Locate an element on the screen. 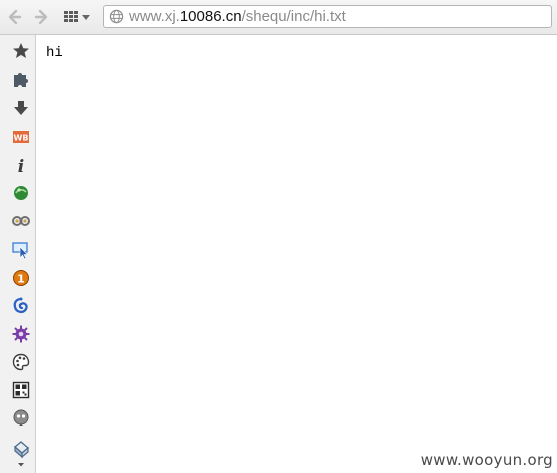 The height and width of the screenshot is (473, 557). robot-icon is located at coordinates (21, 417).